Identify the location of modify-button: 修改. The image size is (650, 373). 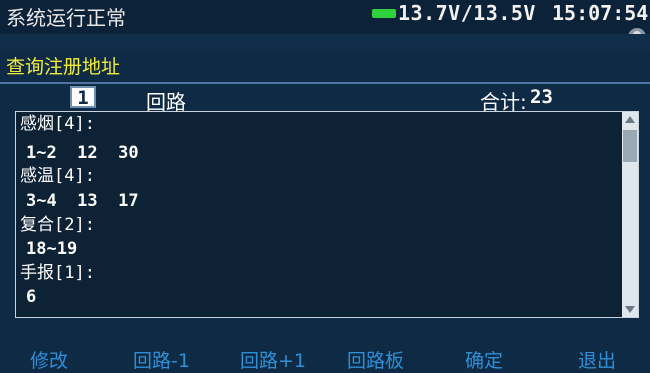
(49, 359).